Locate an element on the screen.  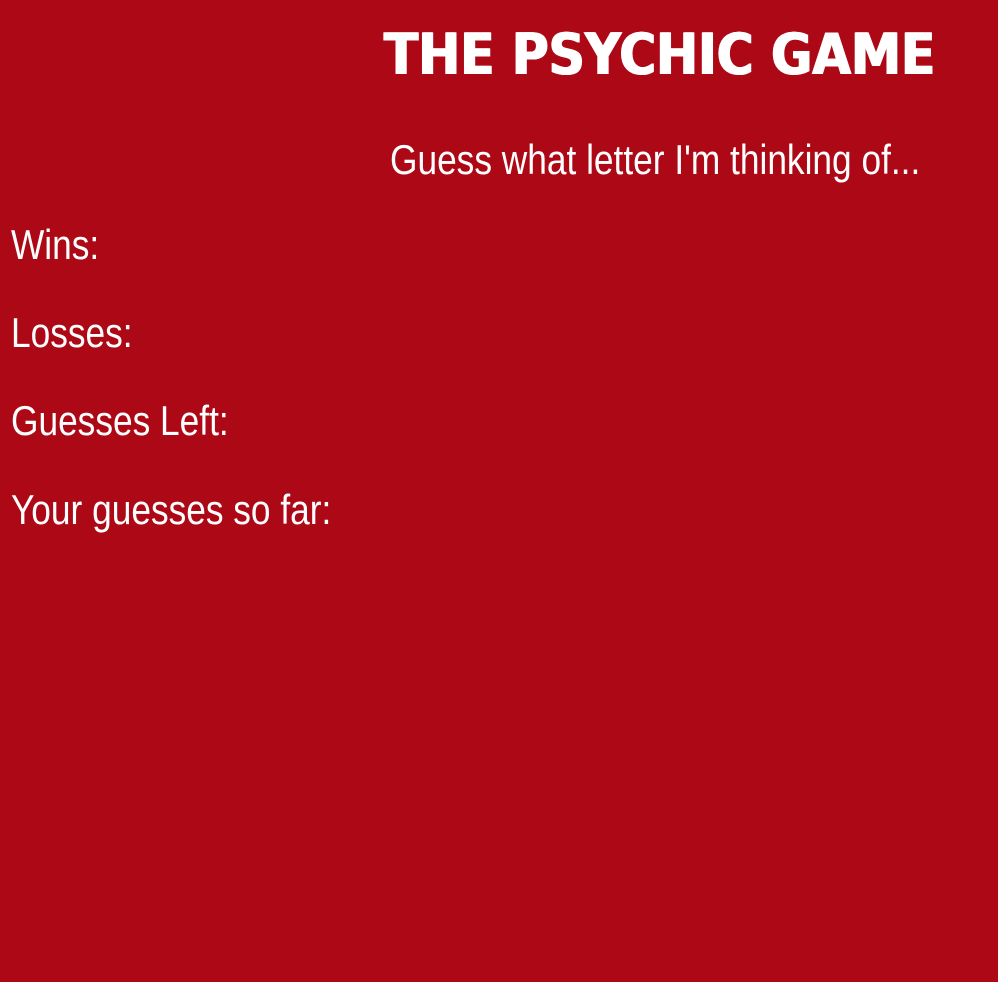
wins-stat: Wins: is located at coordinates (58, 245).